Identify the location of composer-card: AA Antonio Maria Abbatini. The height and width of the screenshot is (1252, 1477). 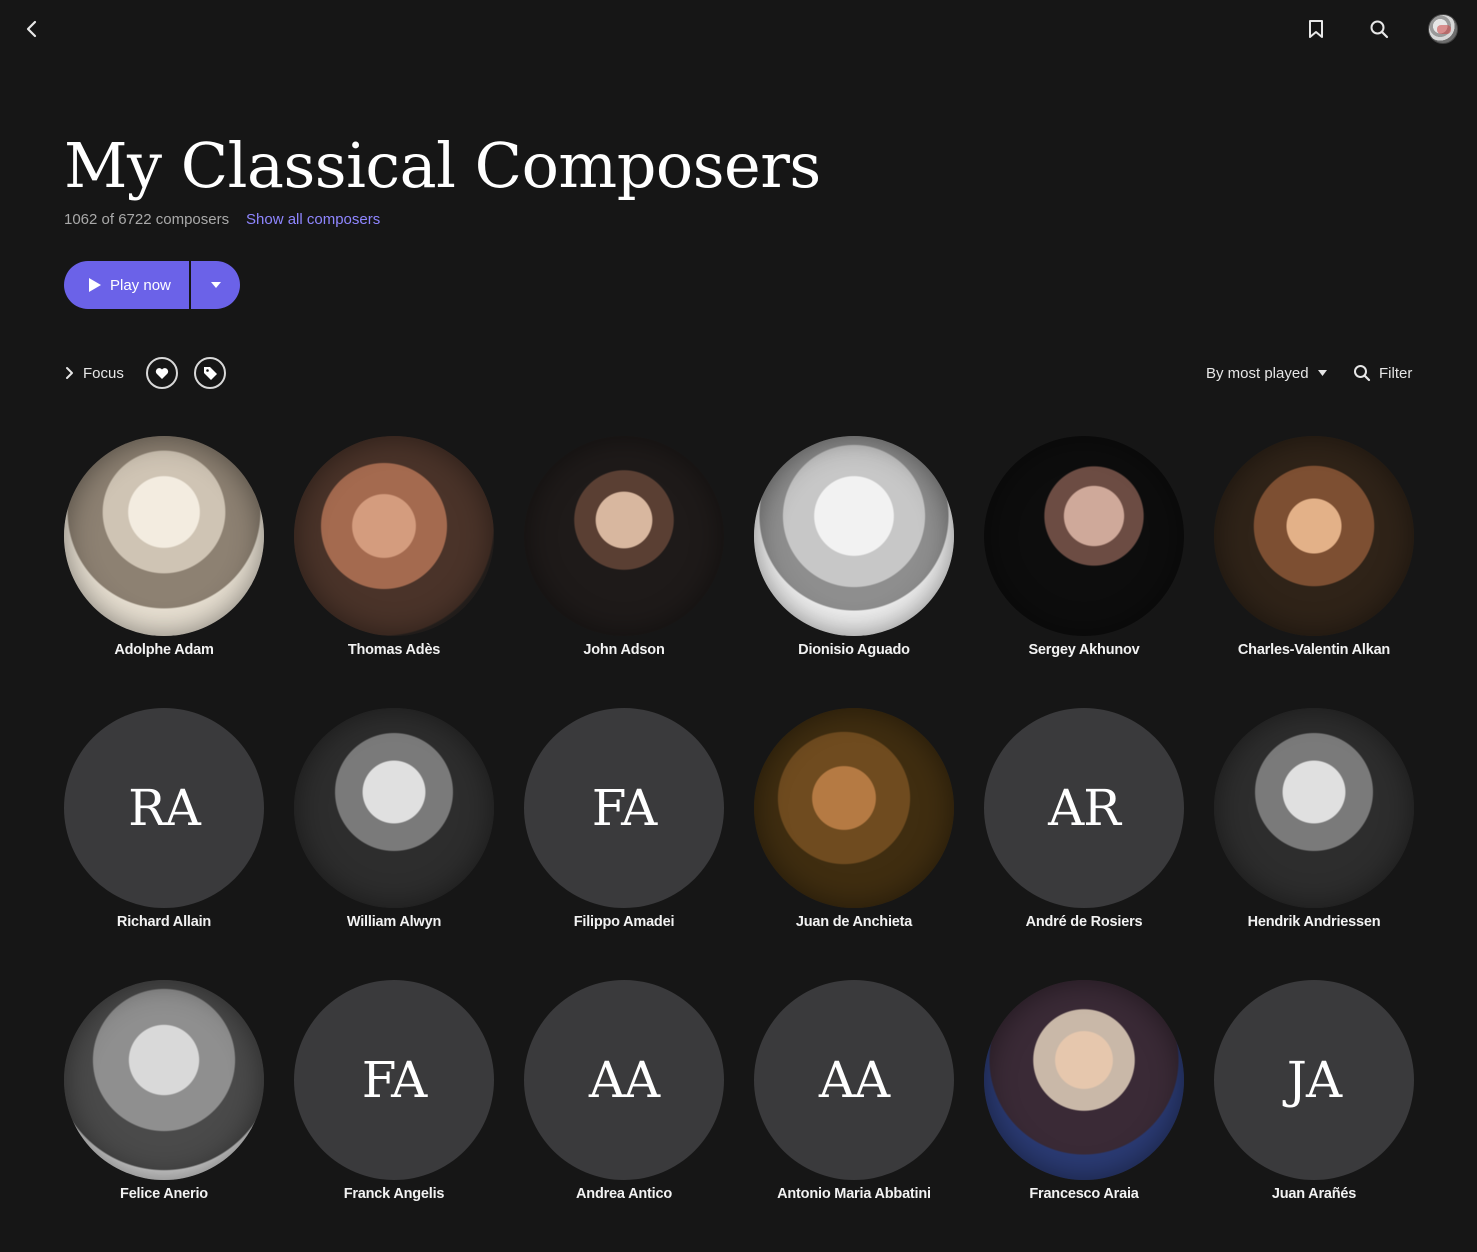
(854, 1100).